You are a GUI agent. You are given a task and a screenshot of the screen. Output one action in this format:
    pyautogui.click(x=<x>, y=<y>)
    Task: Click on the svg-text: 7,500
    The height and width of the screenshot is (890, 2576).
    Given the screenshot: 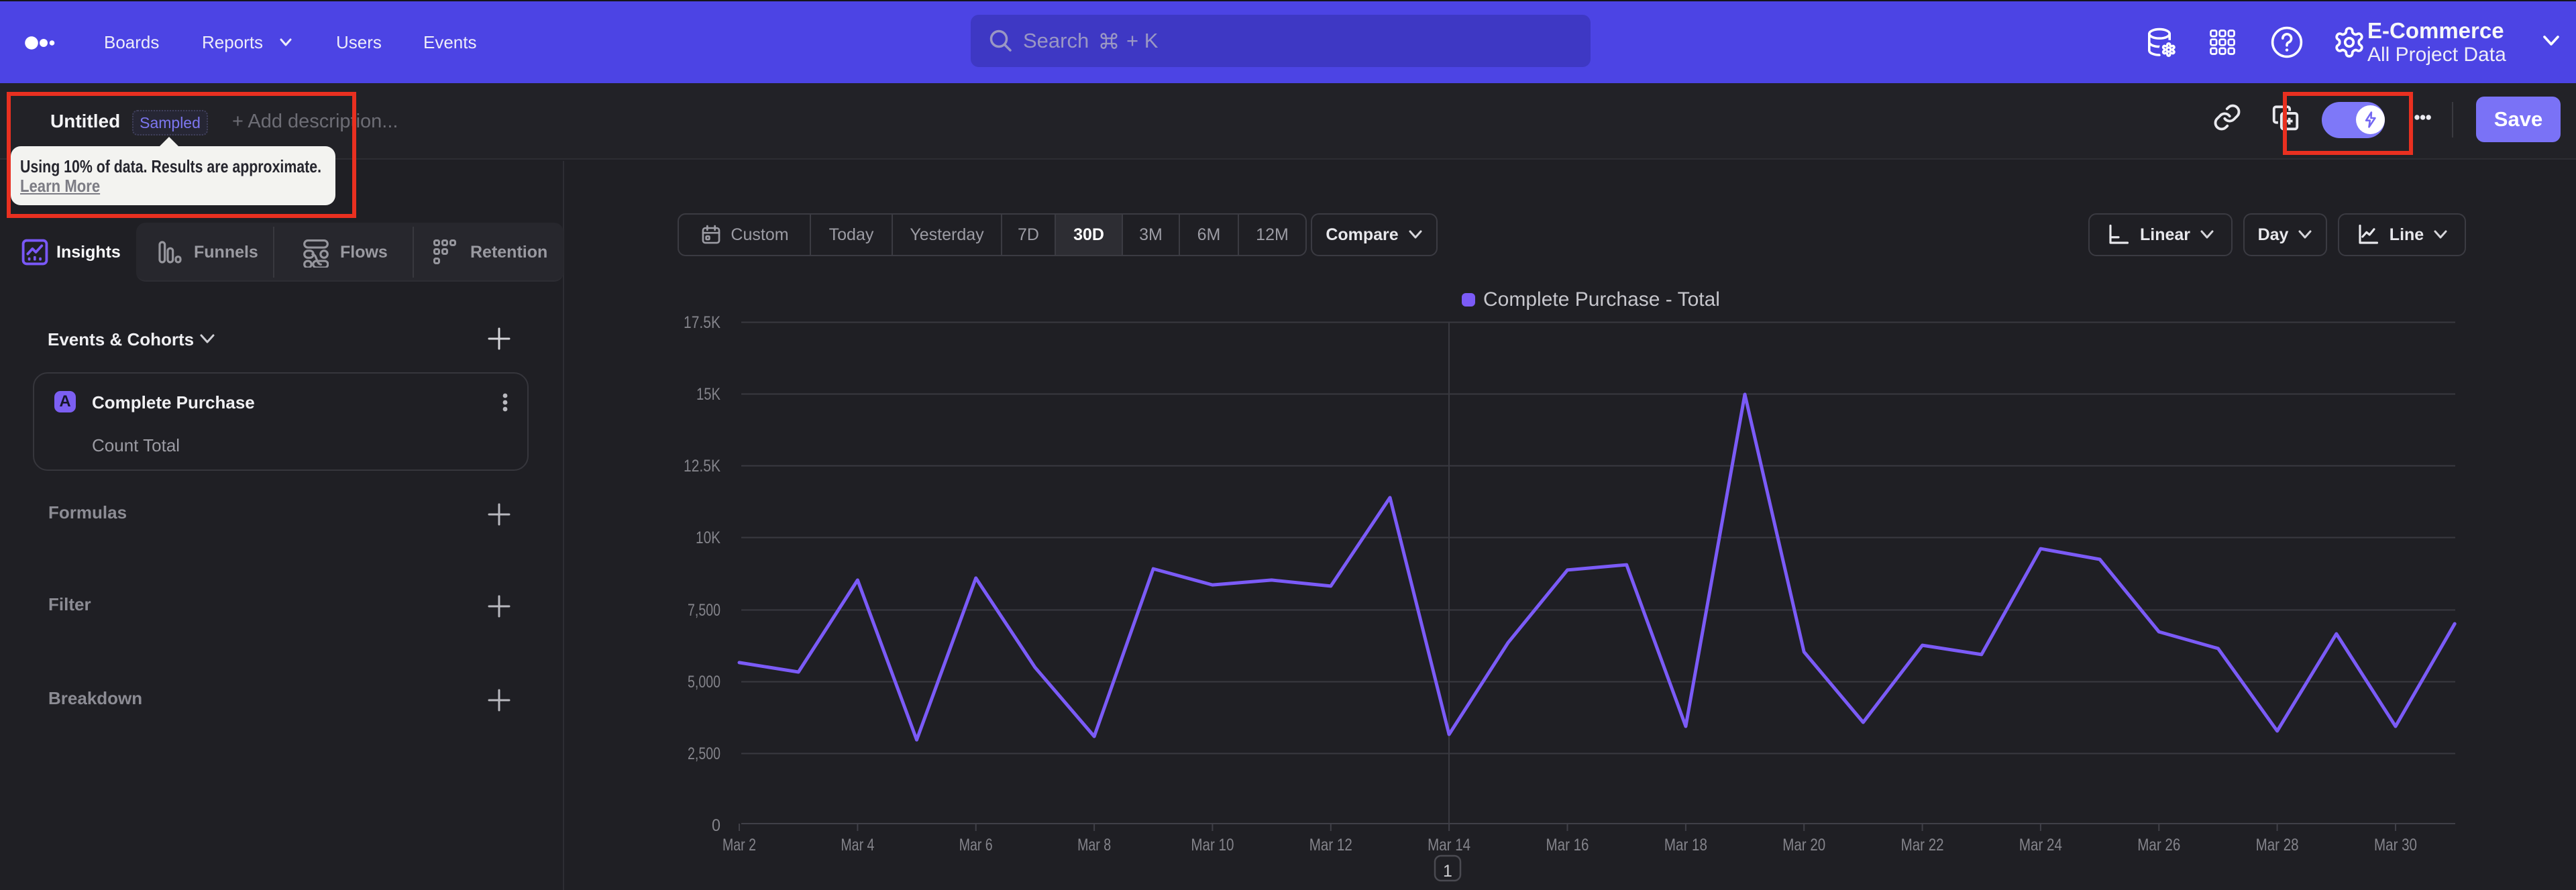 What is the action you would take?
    pyautogui.click(x=704, y=610)
    